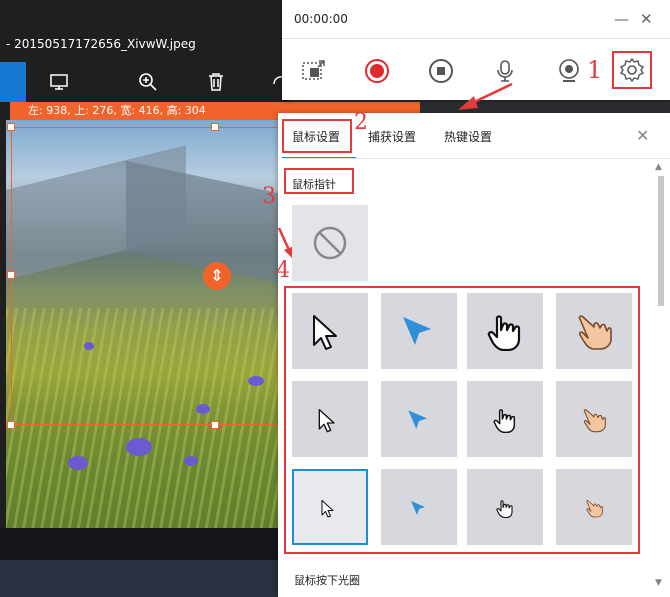 Image resolution: width=670 pixels, height=597 pixels. What do you see at coordinates (313, 71) in the screenshot?
I see `region-select-icon` at bounding box center [313, 71].